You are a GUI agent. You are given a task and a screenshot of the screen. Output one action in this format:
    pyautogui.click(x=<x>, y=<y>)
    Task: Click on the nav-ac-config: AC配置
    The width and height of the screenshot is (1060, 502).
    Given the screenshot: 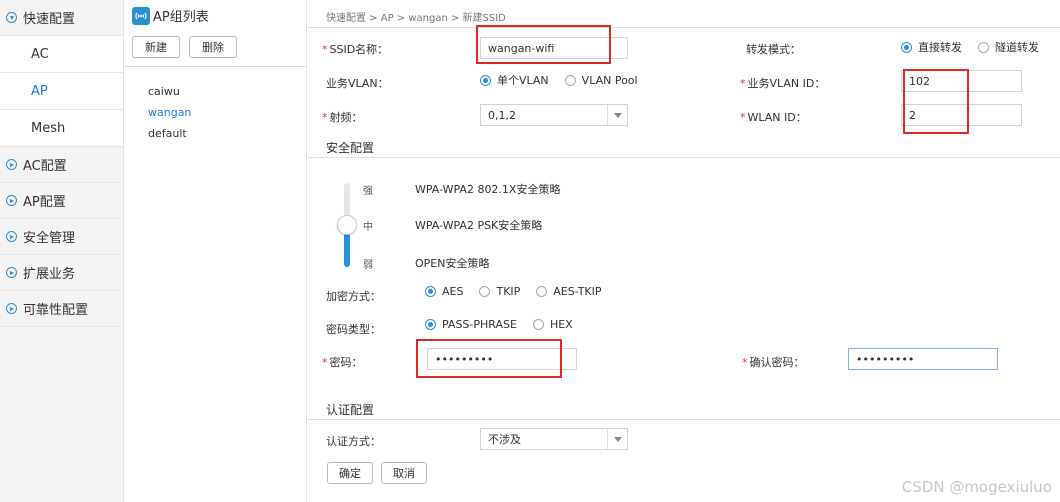 What is the action you would take?
    pyautogui.click(x=61, y=165)
    